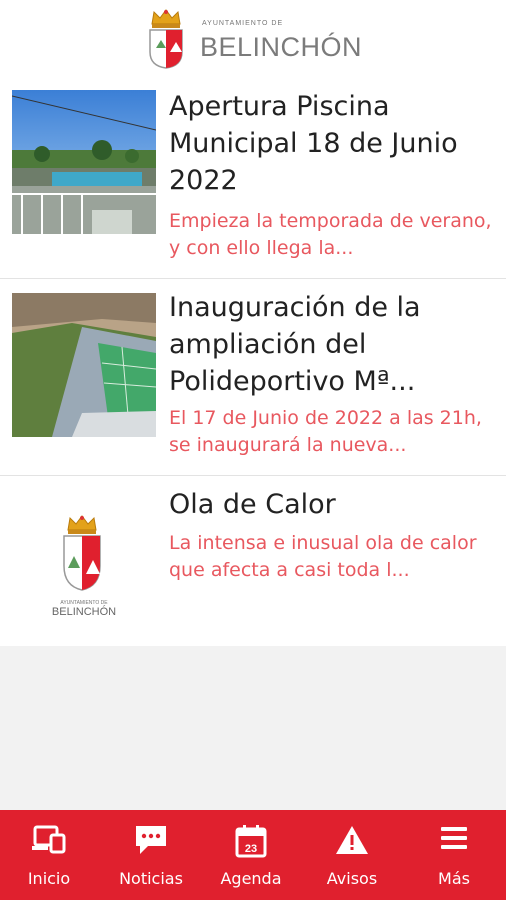  Describe the element at coordinates (352, 878) in the screenshot. I see `tab-label: Avisos` at that location.